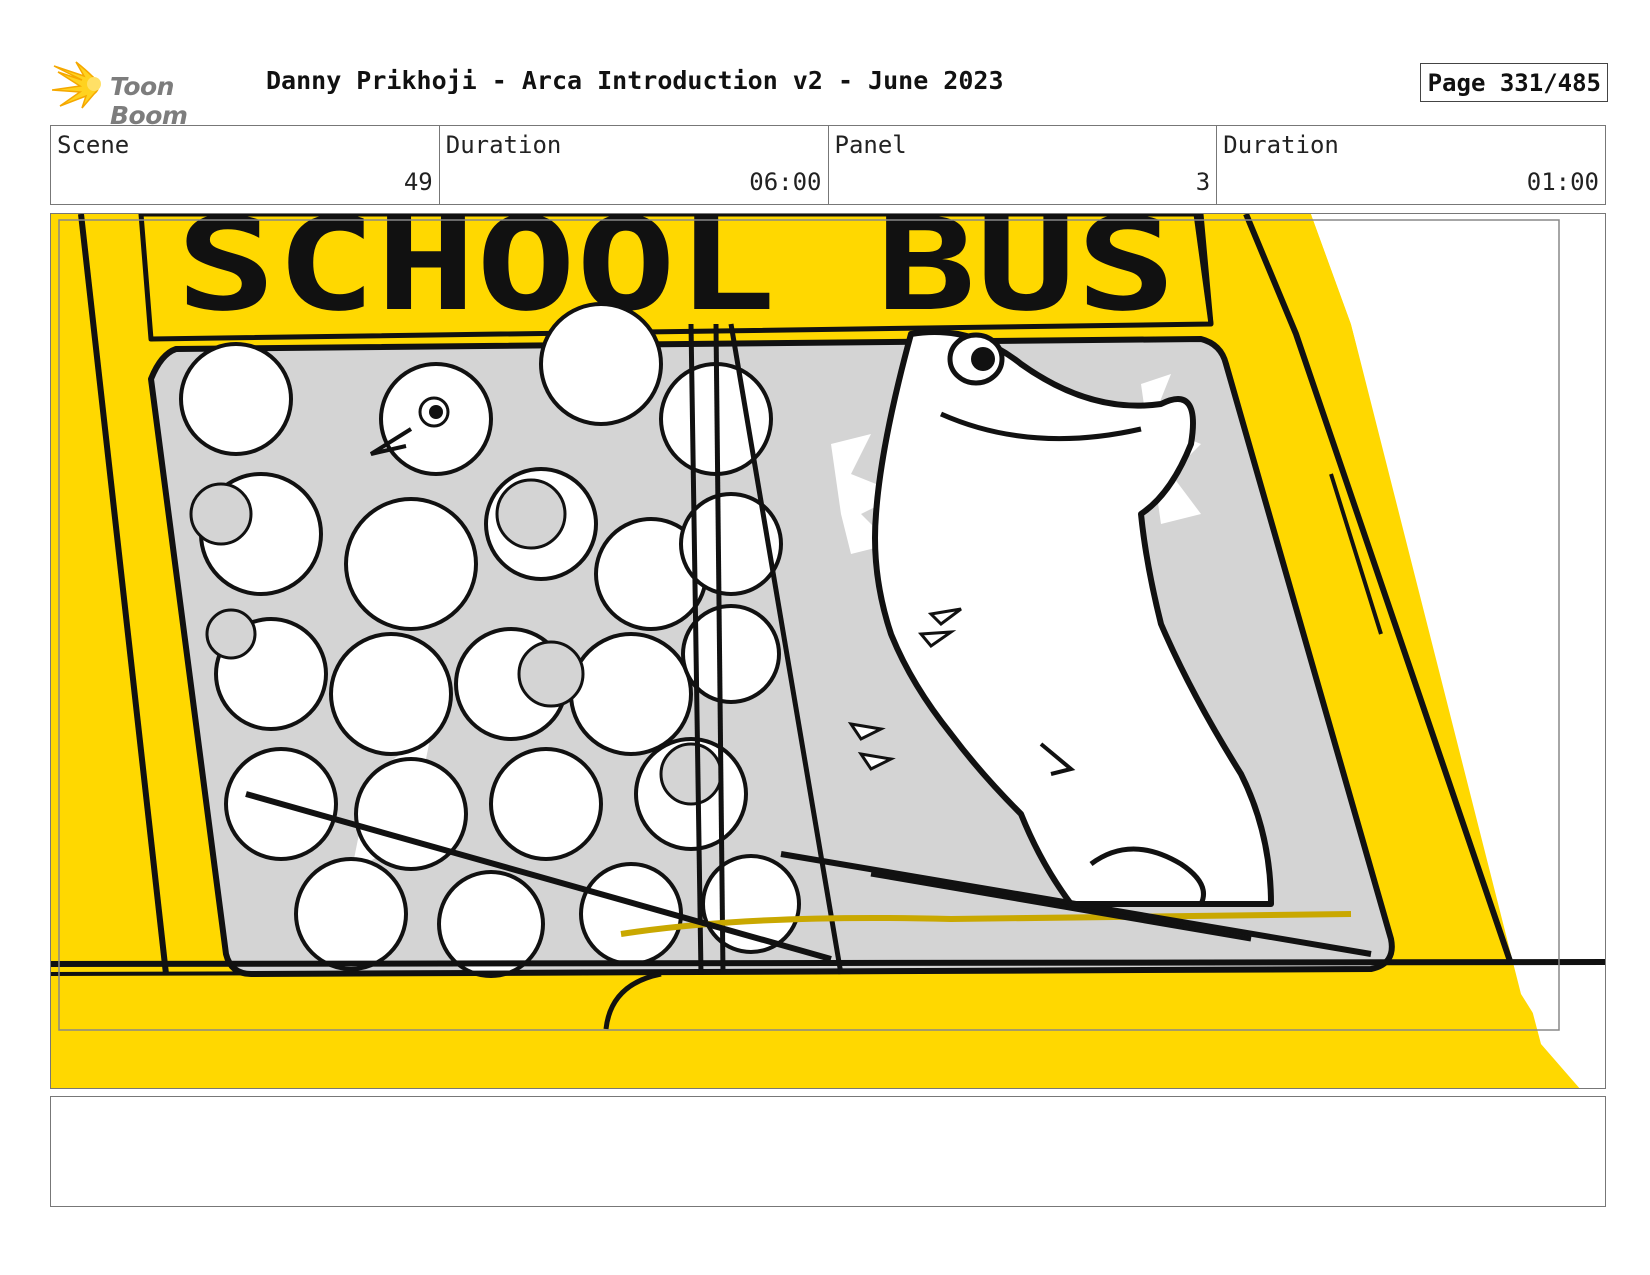  Describe the element at coordinates (503, 145) in the screenshot. I see `scene-duration-label: Duration` at that location.